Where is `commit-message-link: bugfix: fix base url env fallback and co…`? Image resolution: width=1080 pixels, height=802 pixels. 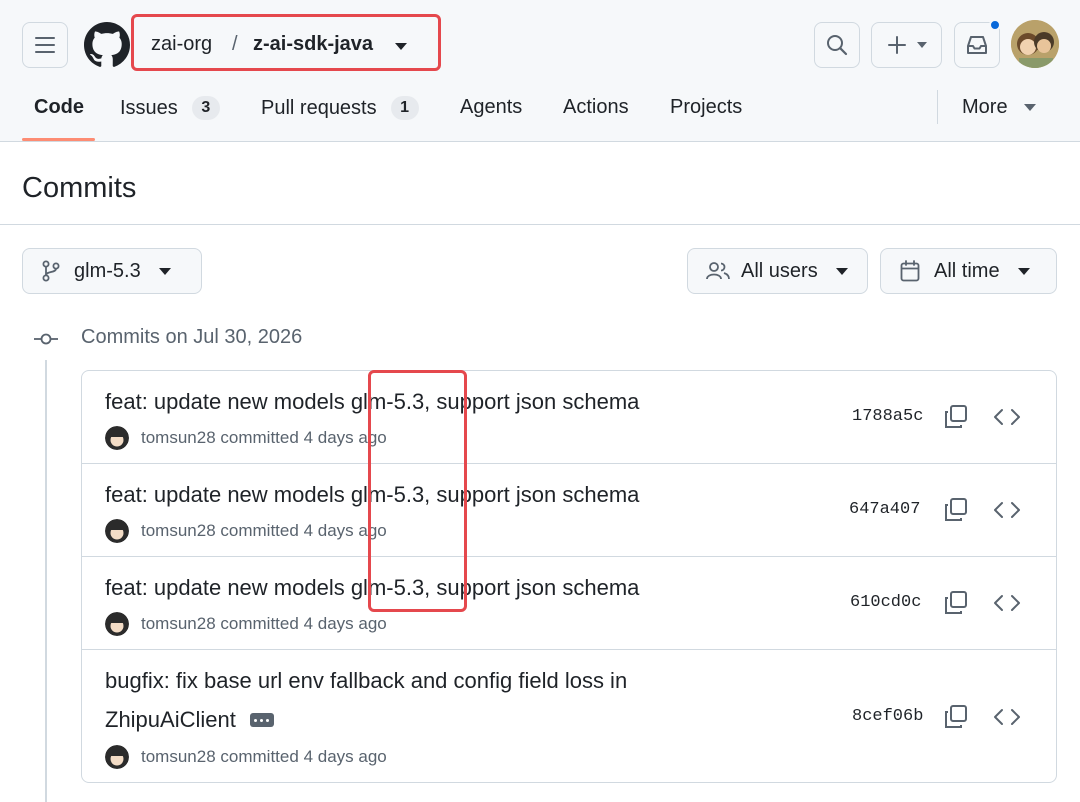
commit-message-link: bugfix: fix base url env fallback and co… is located at coordinates (366, 681).